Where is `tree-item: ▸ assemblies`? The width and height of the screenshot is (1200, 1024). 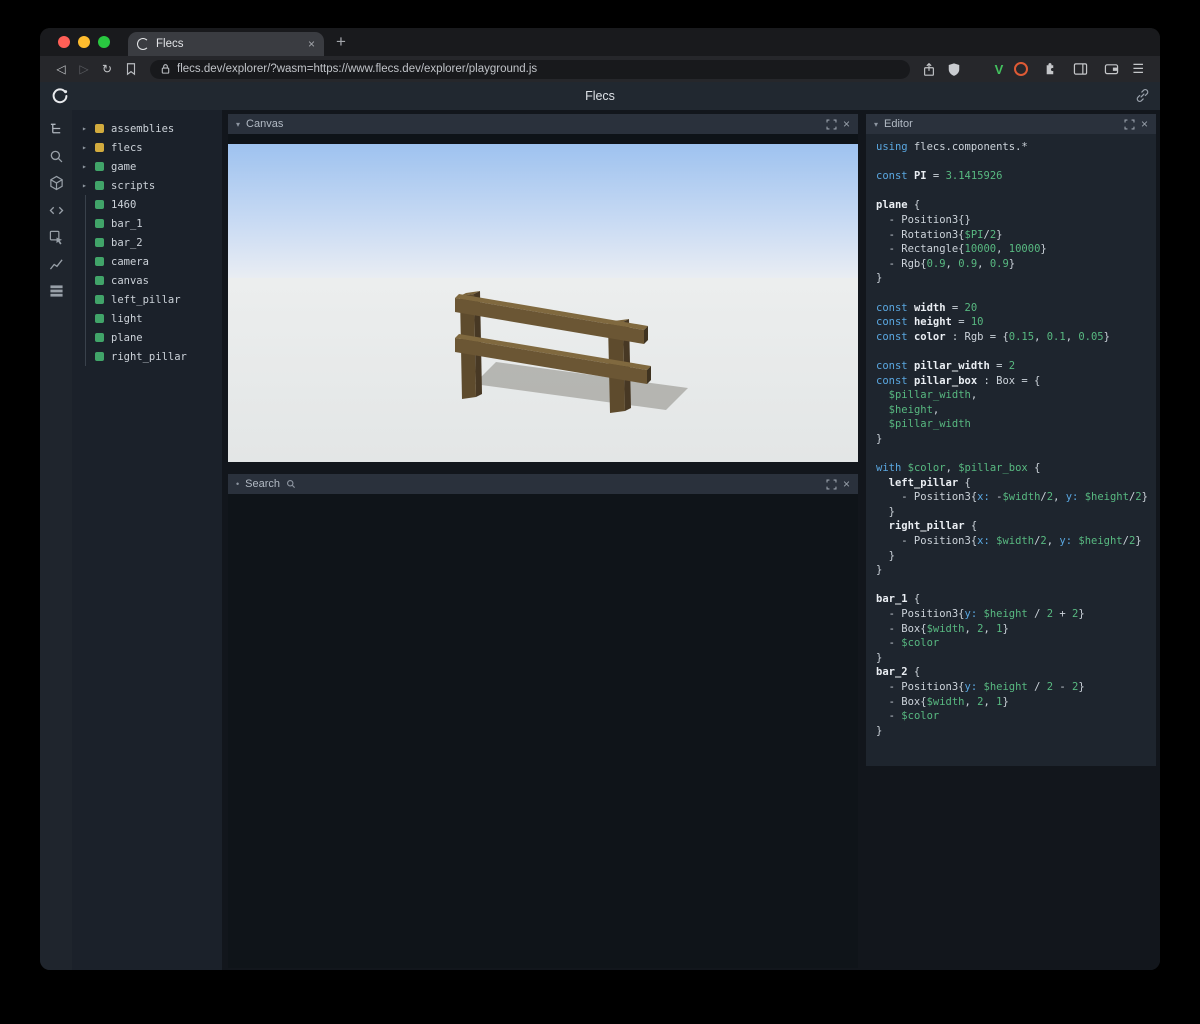
tree-item: ▸ assemblies is located at coordinates (147, 128).